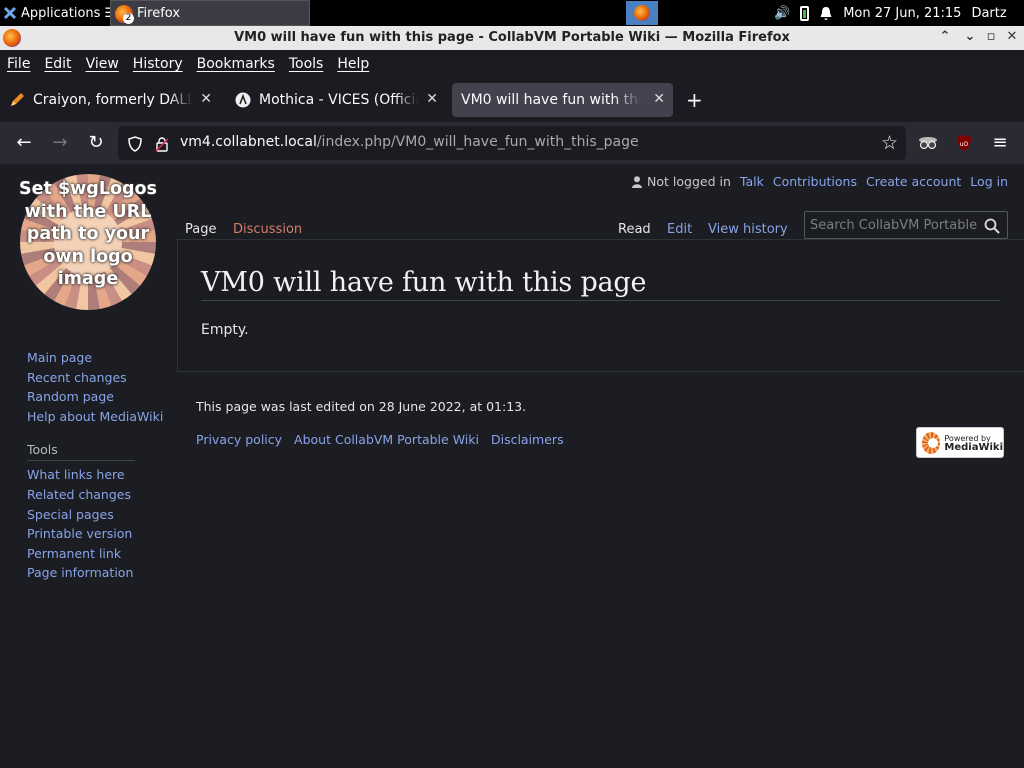  Describe the element at coordinates (896, 225) in the screenshot. I see `search-input` at that location.